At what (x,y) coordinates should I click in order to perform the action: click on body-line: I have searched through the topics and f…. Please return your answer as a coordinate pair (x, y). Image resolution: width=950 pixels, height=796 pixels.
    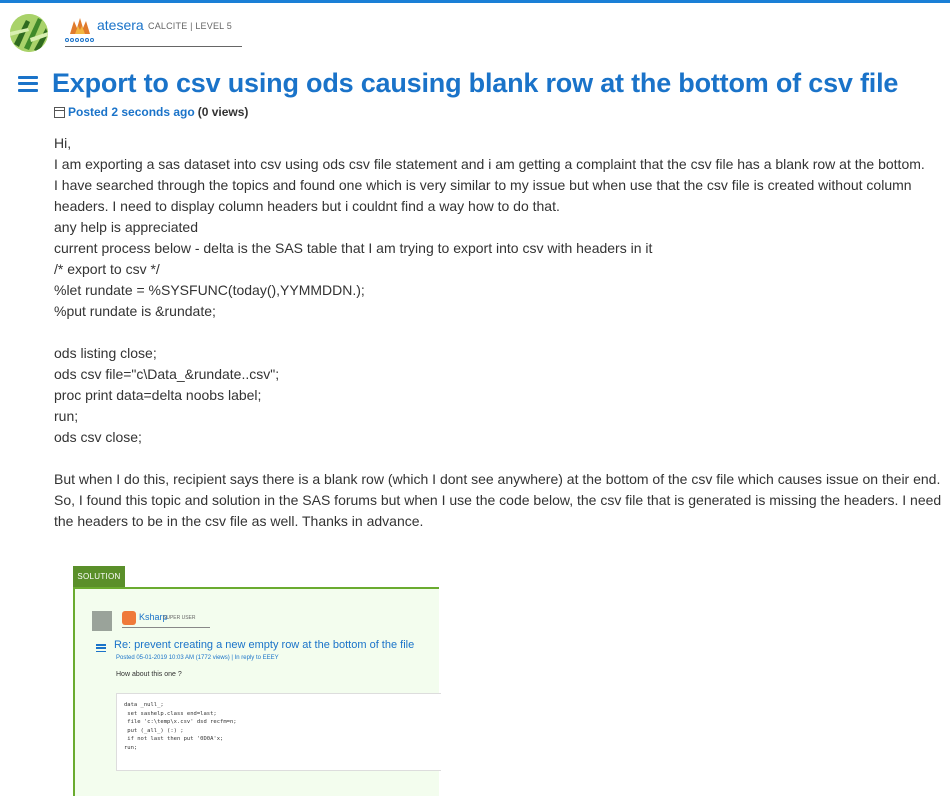
    Looking at the image, I should click on (483, 195).